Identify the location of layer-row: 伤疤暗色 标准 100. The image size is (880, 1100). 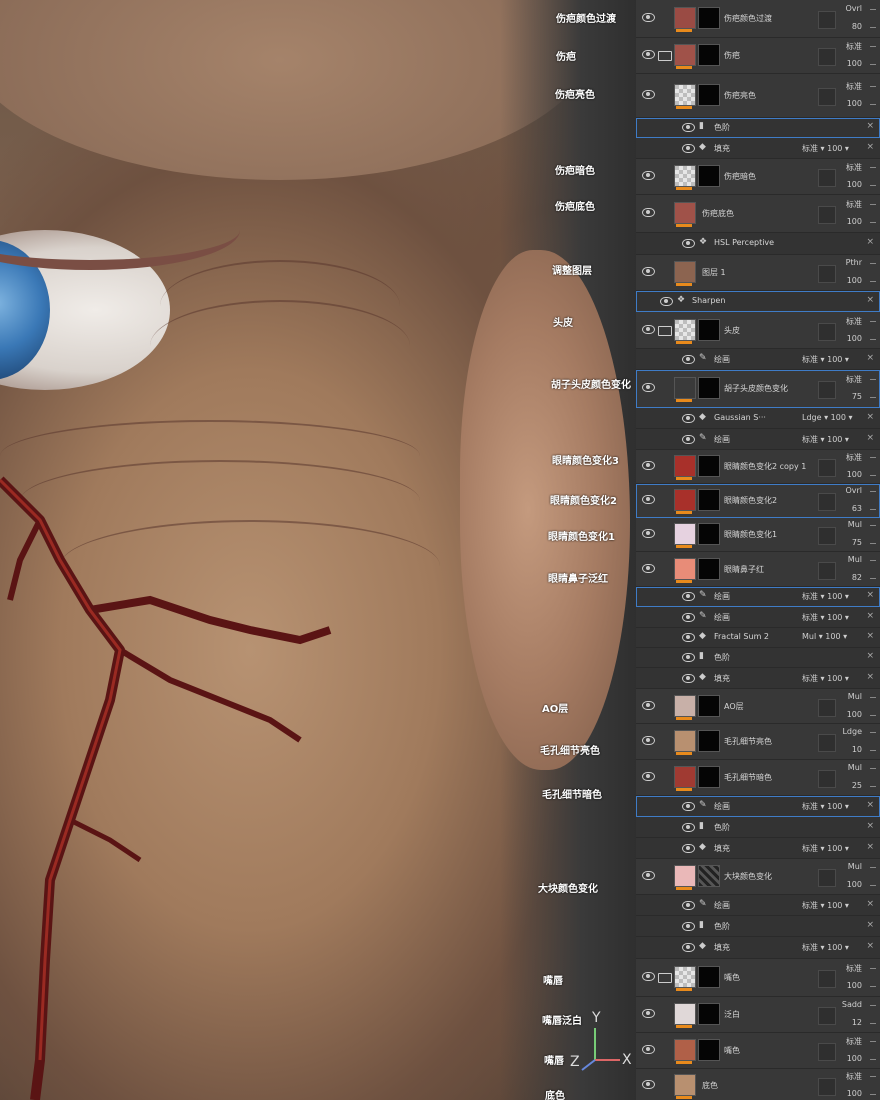
(758, 177).